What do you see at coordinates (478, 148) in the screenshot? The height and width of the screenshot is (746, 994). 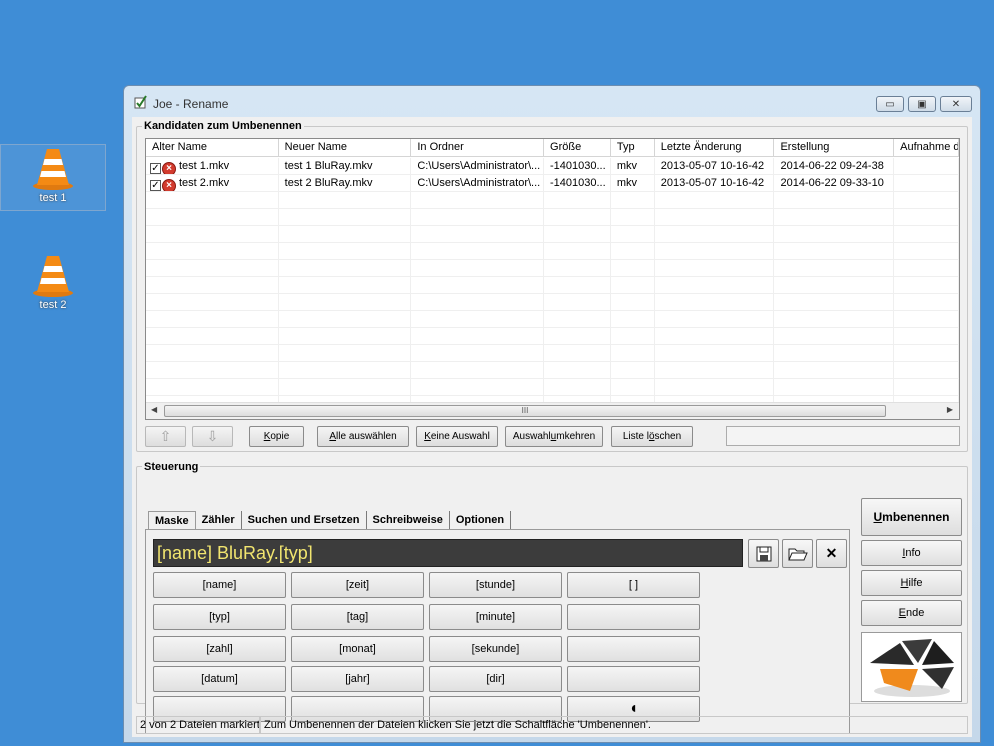 I see `column-header-folder: In Ordner` at bounding box center [478, 148].